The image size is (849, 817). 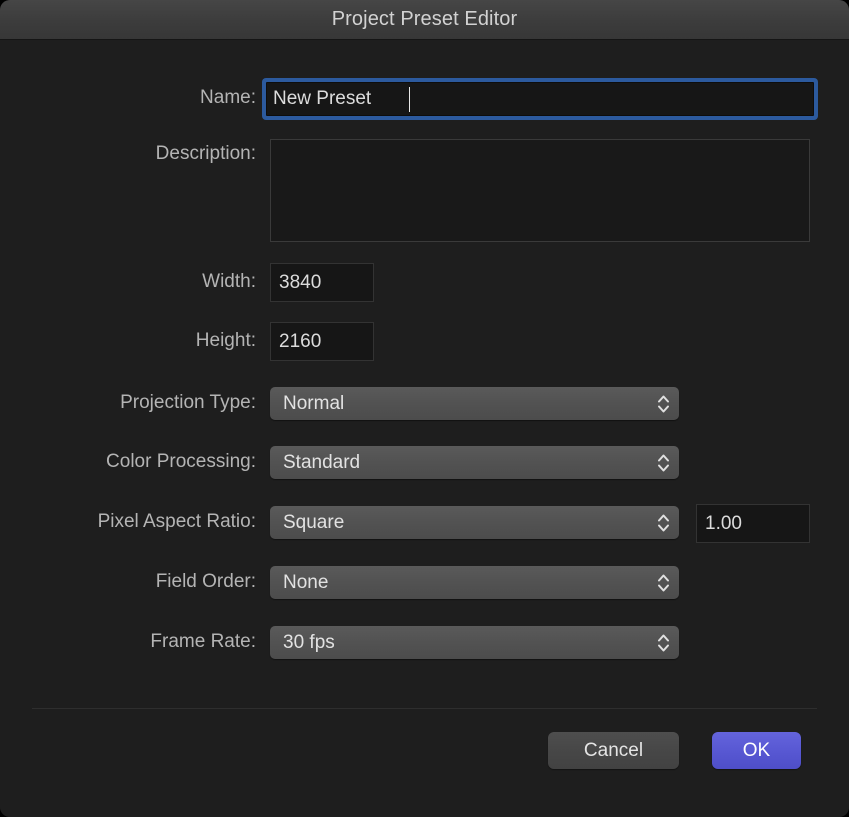 What do you see at coordinates (225, 340) in the screenshot?
I see `height-label: Height:` at bounding box center [225, 340].